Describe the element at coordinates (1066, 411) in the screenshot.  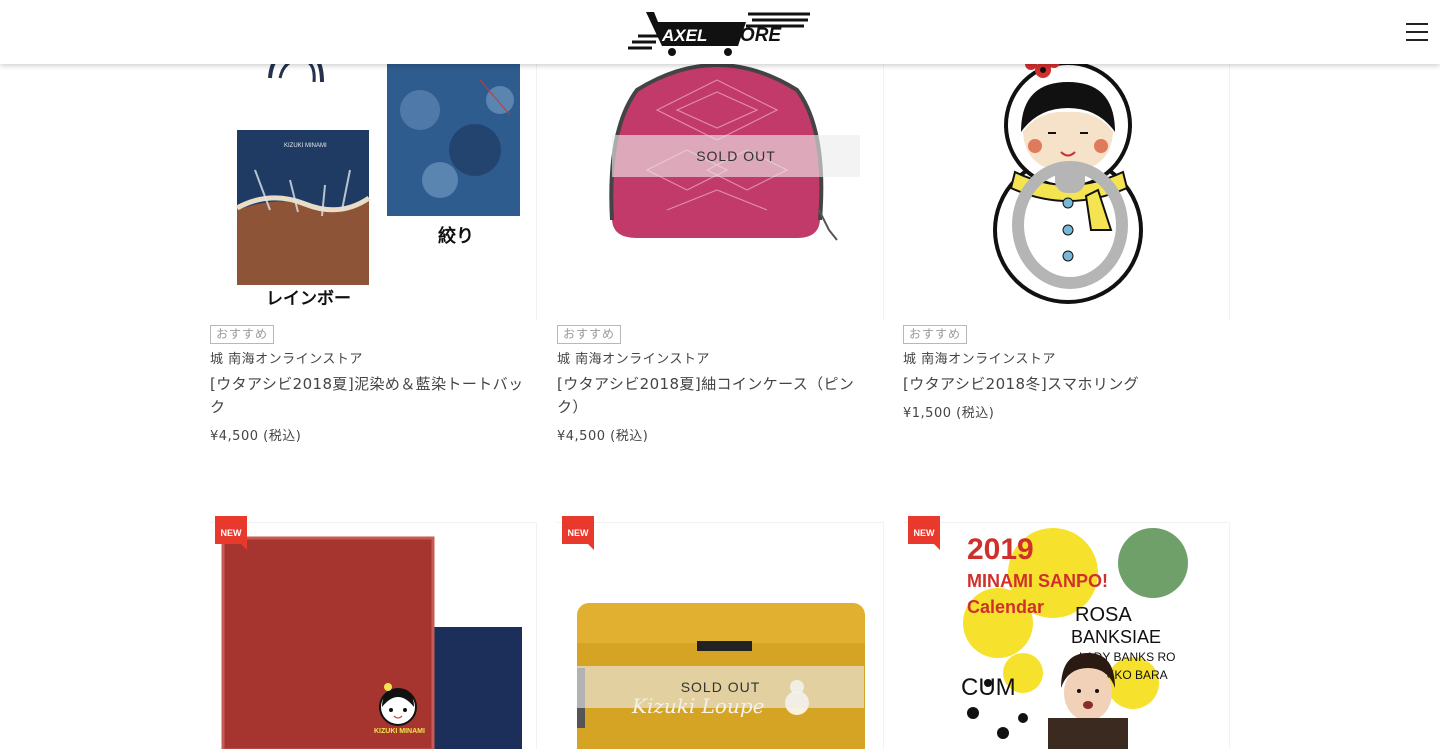
I see `product-price: ¥1,500 (税込)` at that location.